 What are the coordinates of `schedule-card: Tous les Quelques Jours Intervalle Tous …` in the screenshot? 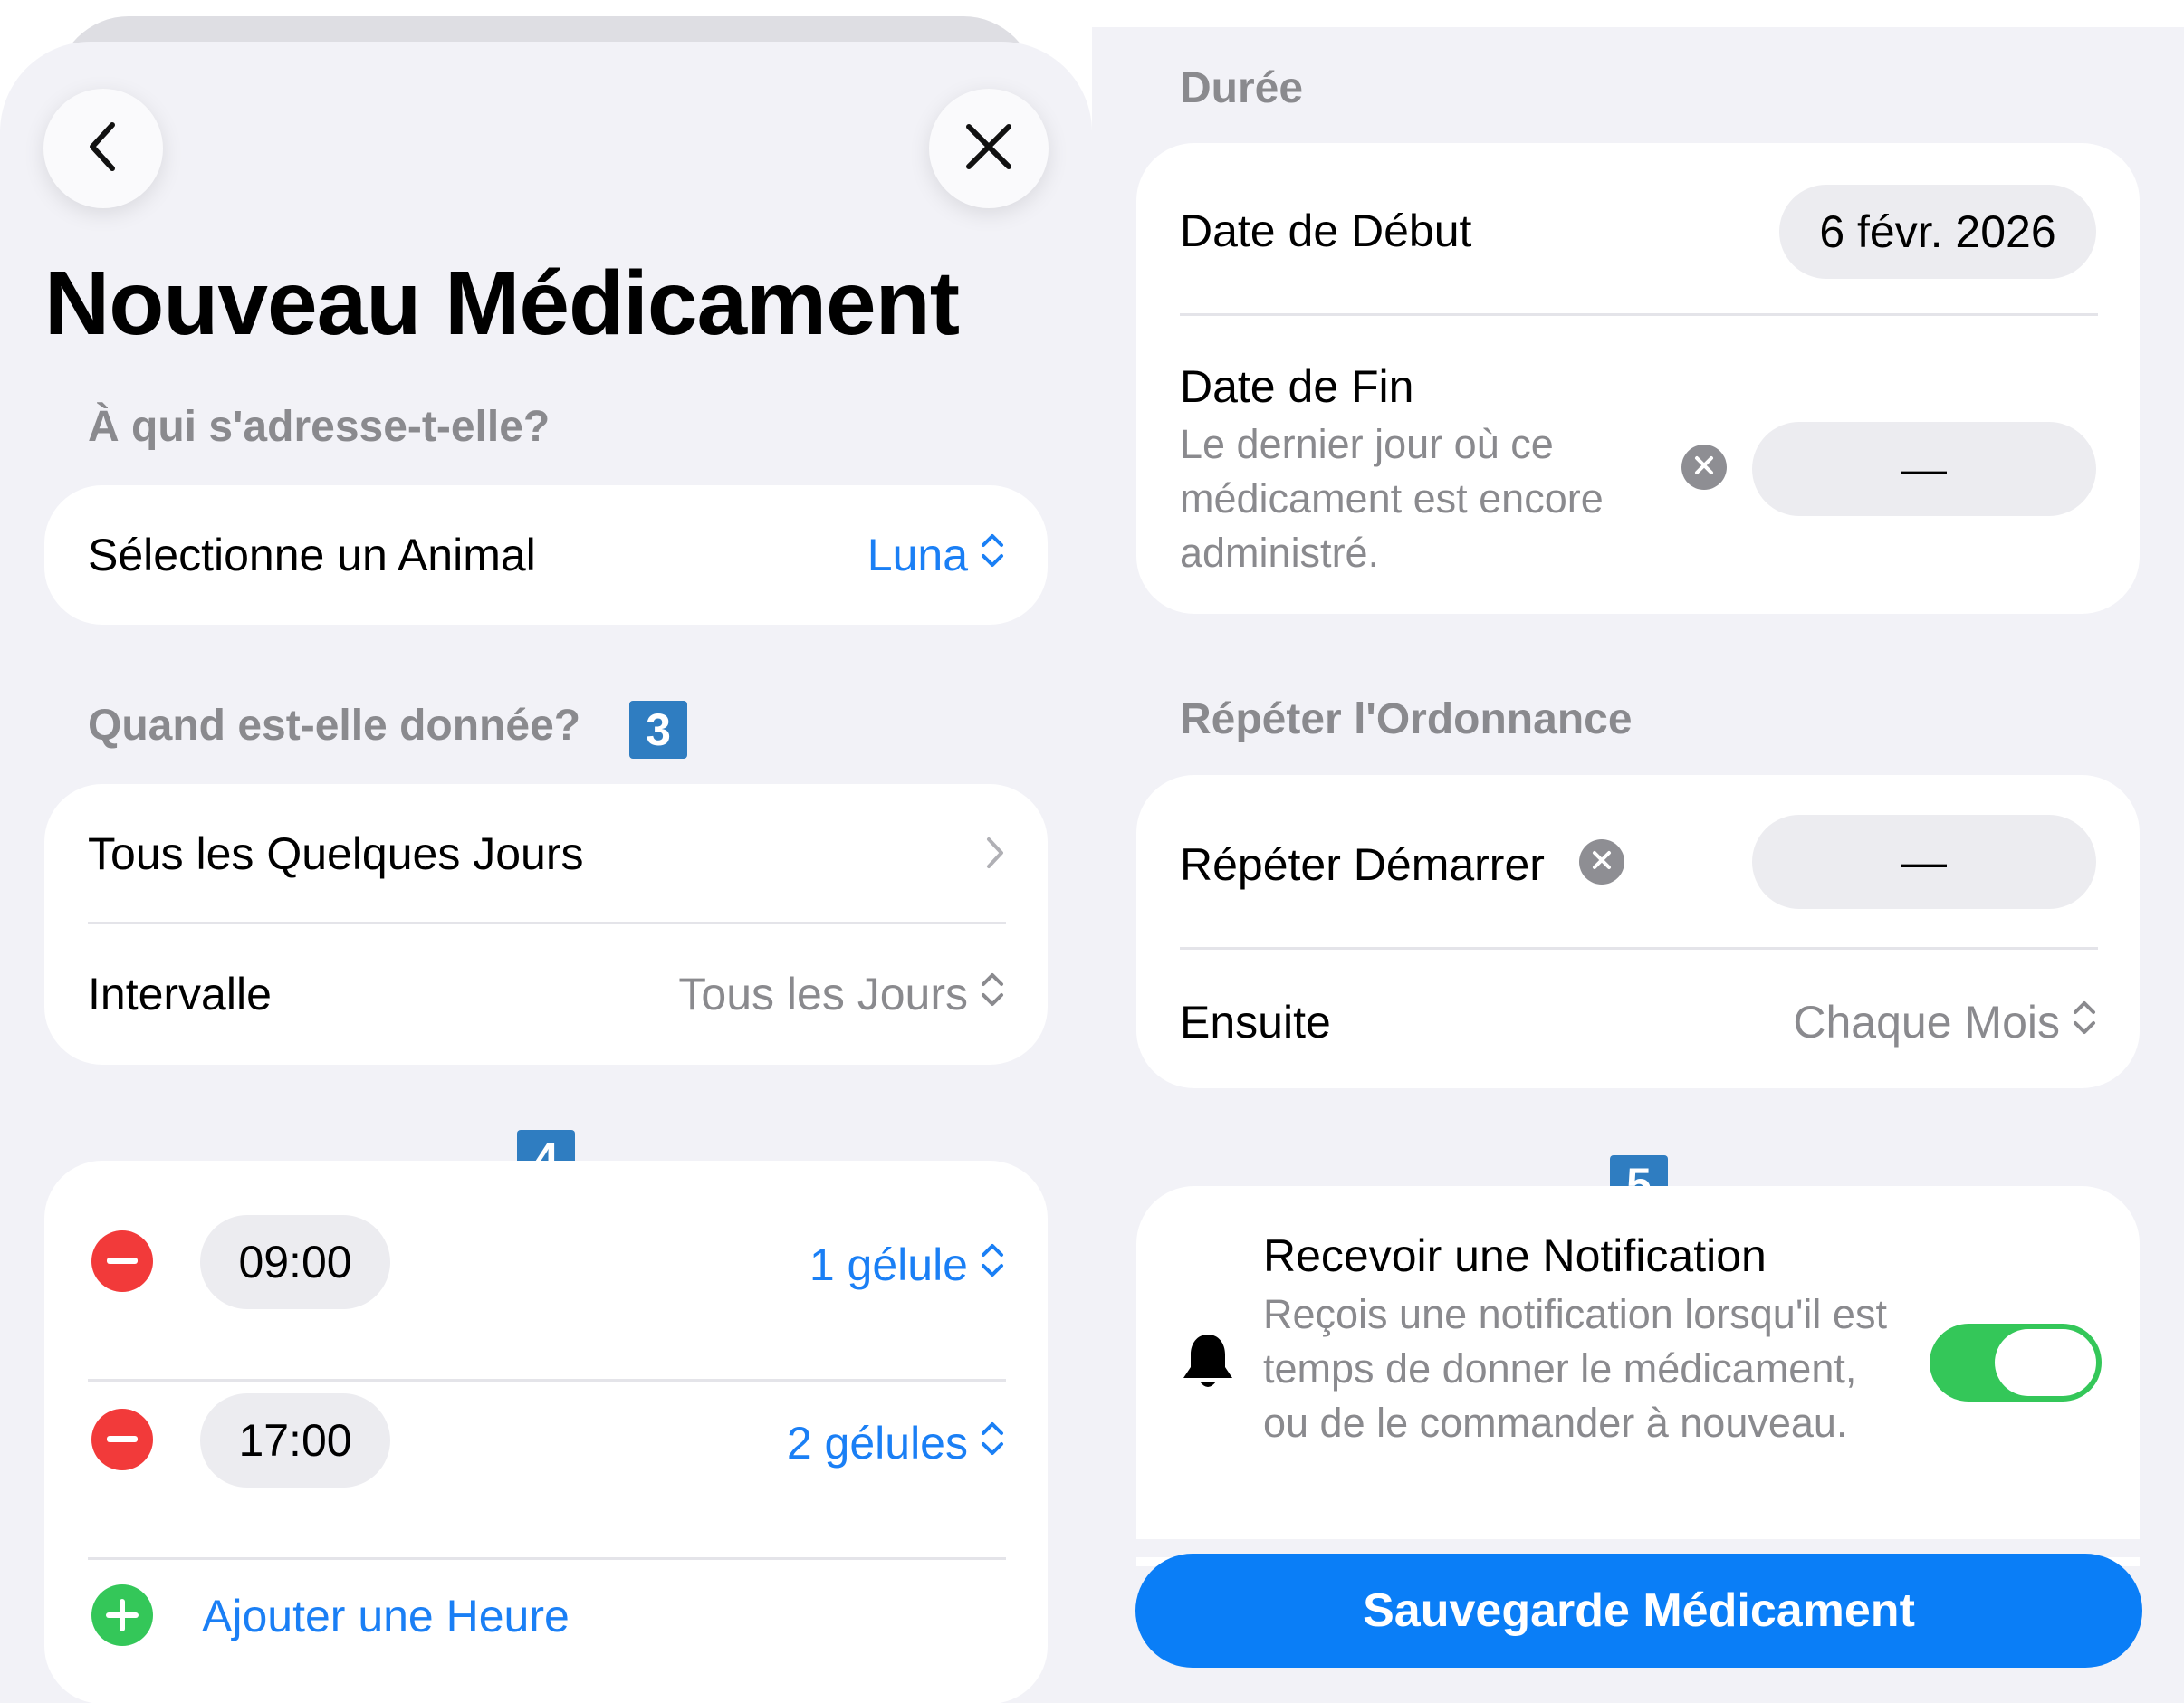 It's located at (546, 924).